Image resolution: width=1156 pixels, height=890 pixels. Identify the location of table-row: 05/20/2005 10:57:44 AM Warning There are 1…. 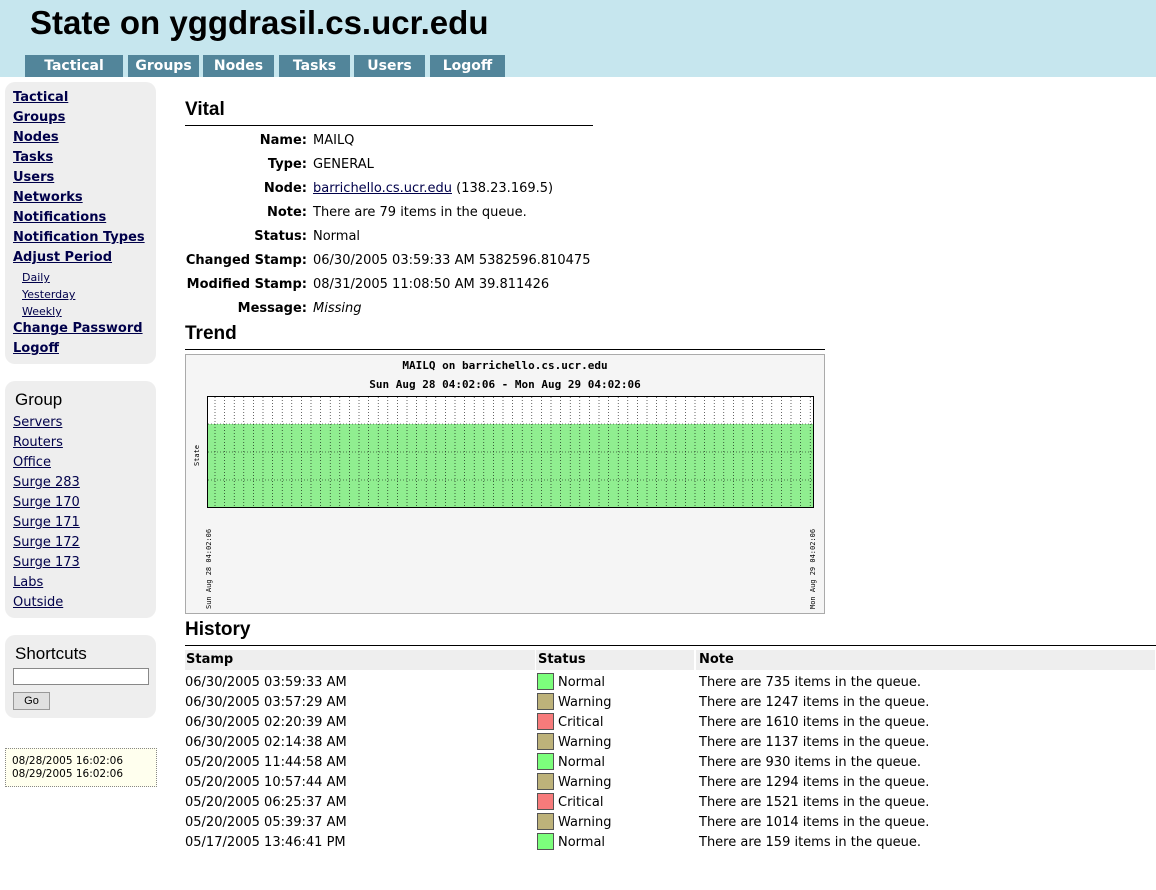
(670, 784).